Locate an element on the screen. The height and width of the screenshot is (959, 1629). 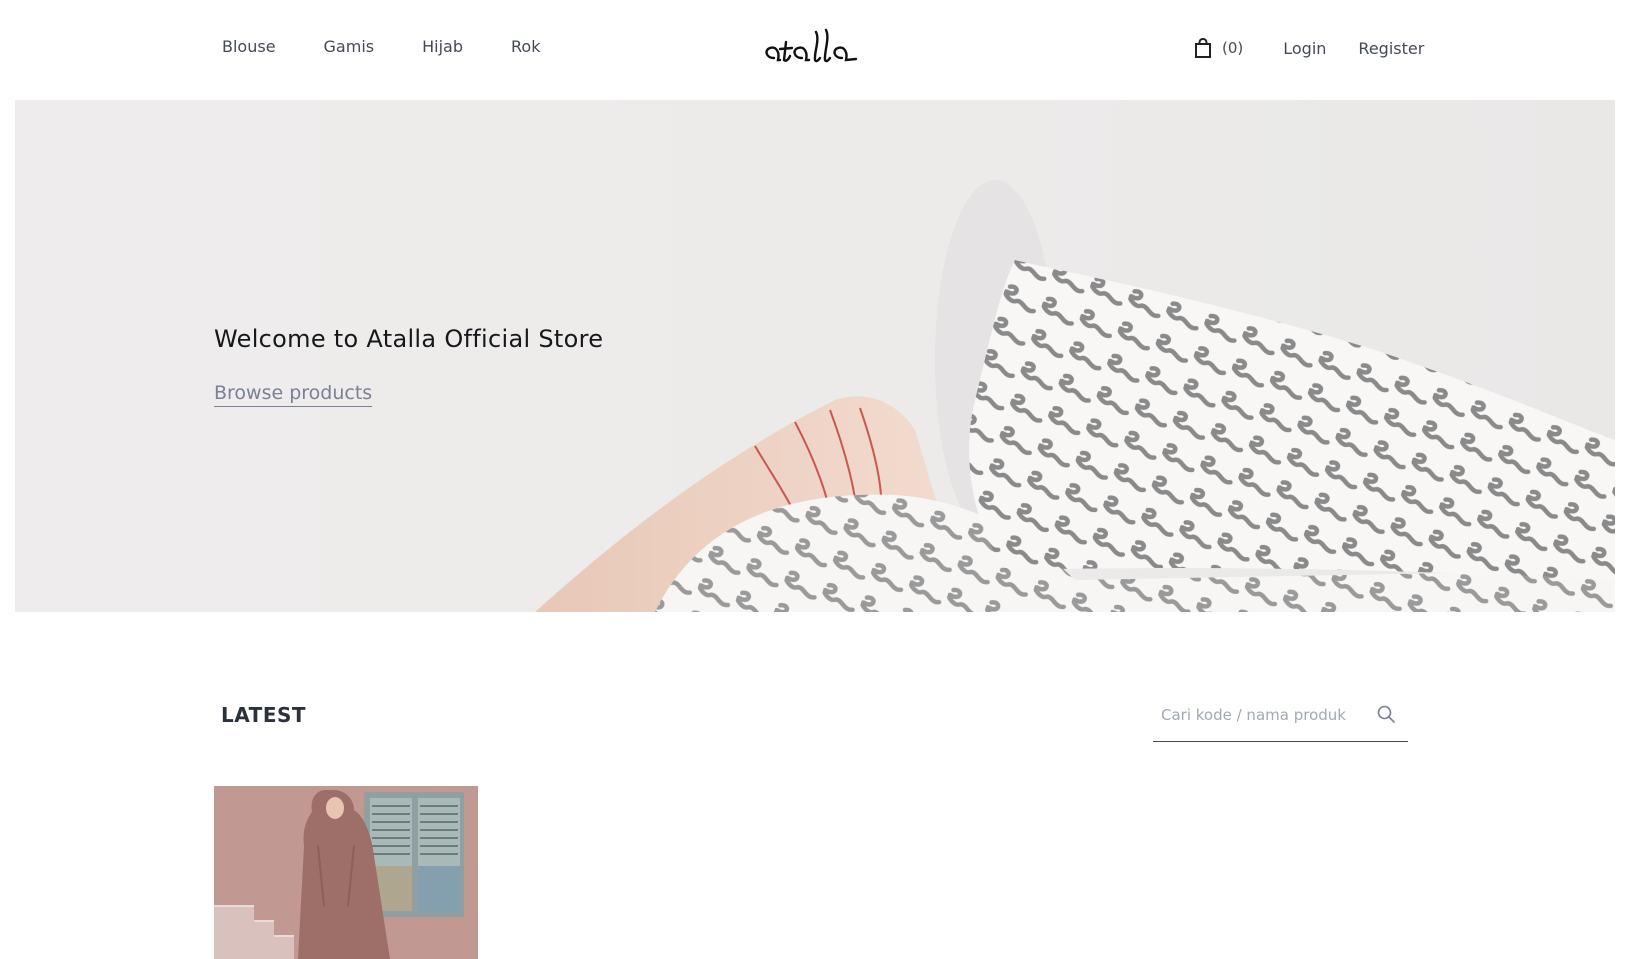
nav-link-blouse: Blouse is located at coordinates (249, 46).